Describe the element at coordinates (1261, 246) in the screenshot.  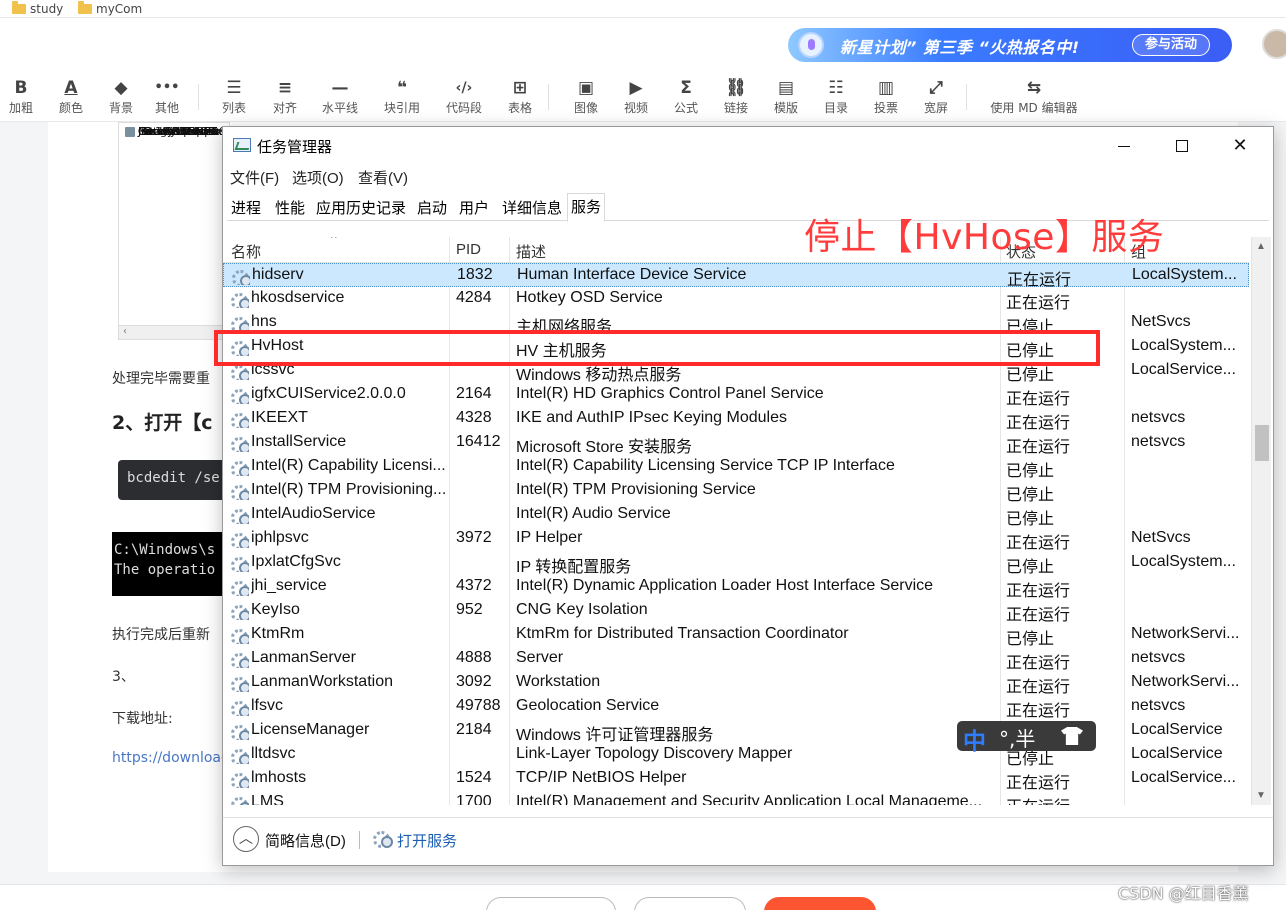
I see `scroll-up-icon: ▲` at that location.